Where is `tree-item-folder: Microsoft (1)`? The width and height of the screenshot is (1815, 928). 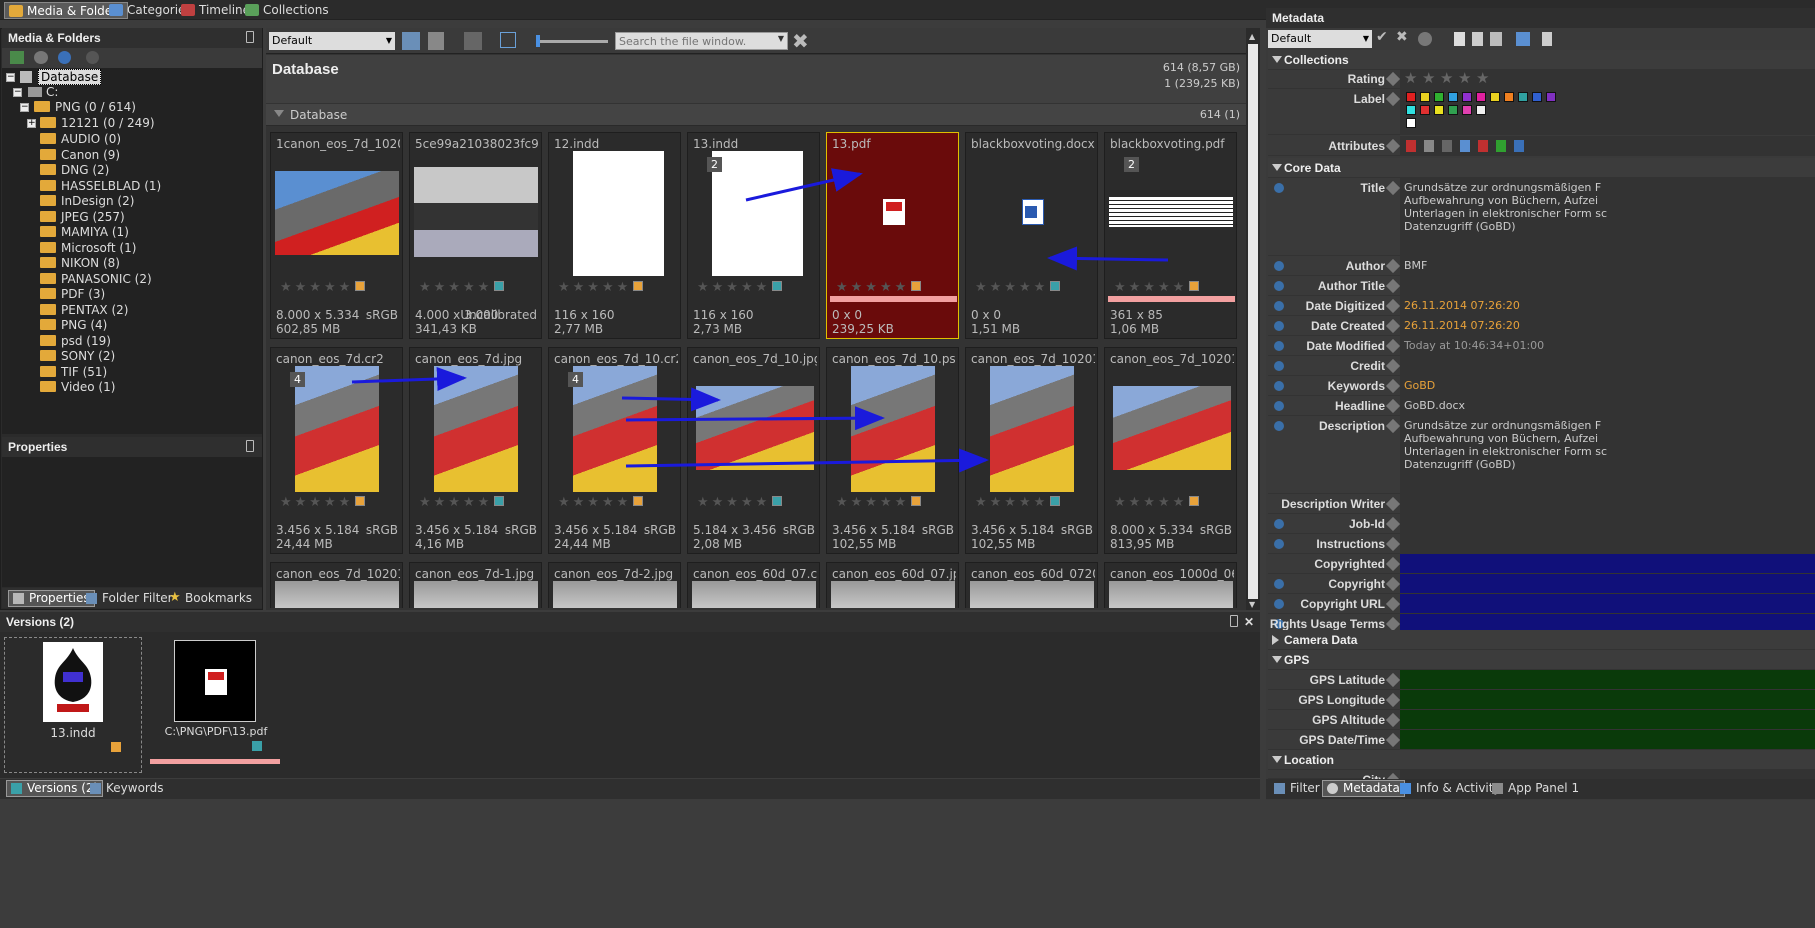
tree-item-folder: Microsoft (1) is located at coordinates (88, 248).